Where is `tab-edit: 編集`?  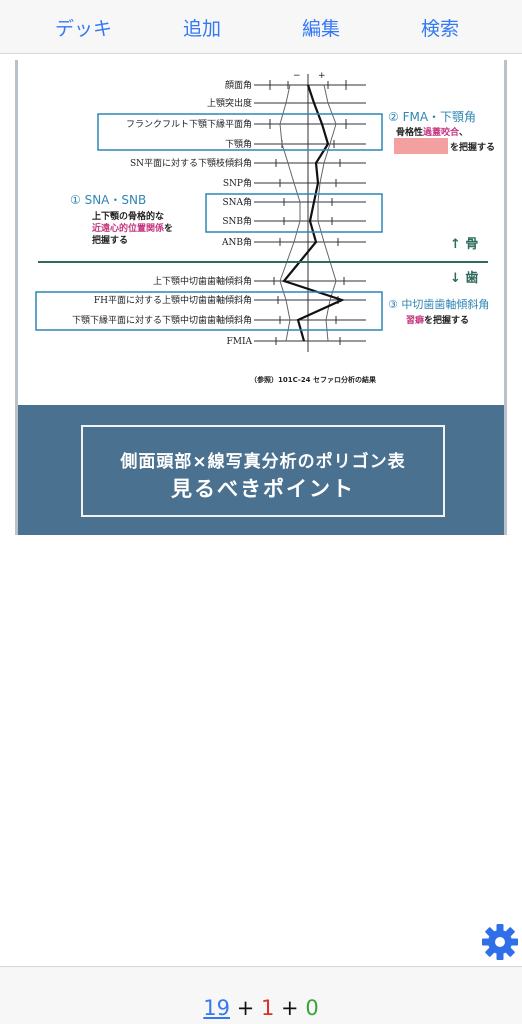
tab-edit: 編集 is located at coordinates (321, 27).